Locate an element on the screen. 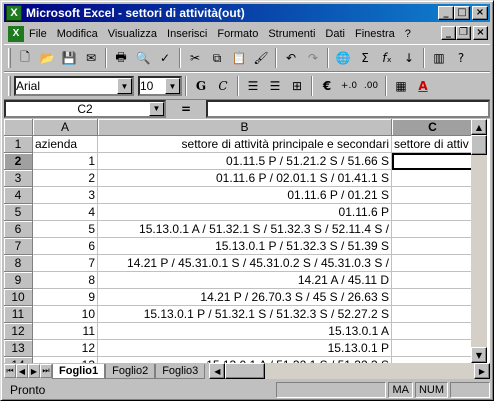 The width and height of the screenshot is (494, 401). maximize-button: □ is located at coordinates (462, 13).